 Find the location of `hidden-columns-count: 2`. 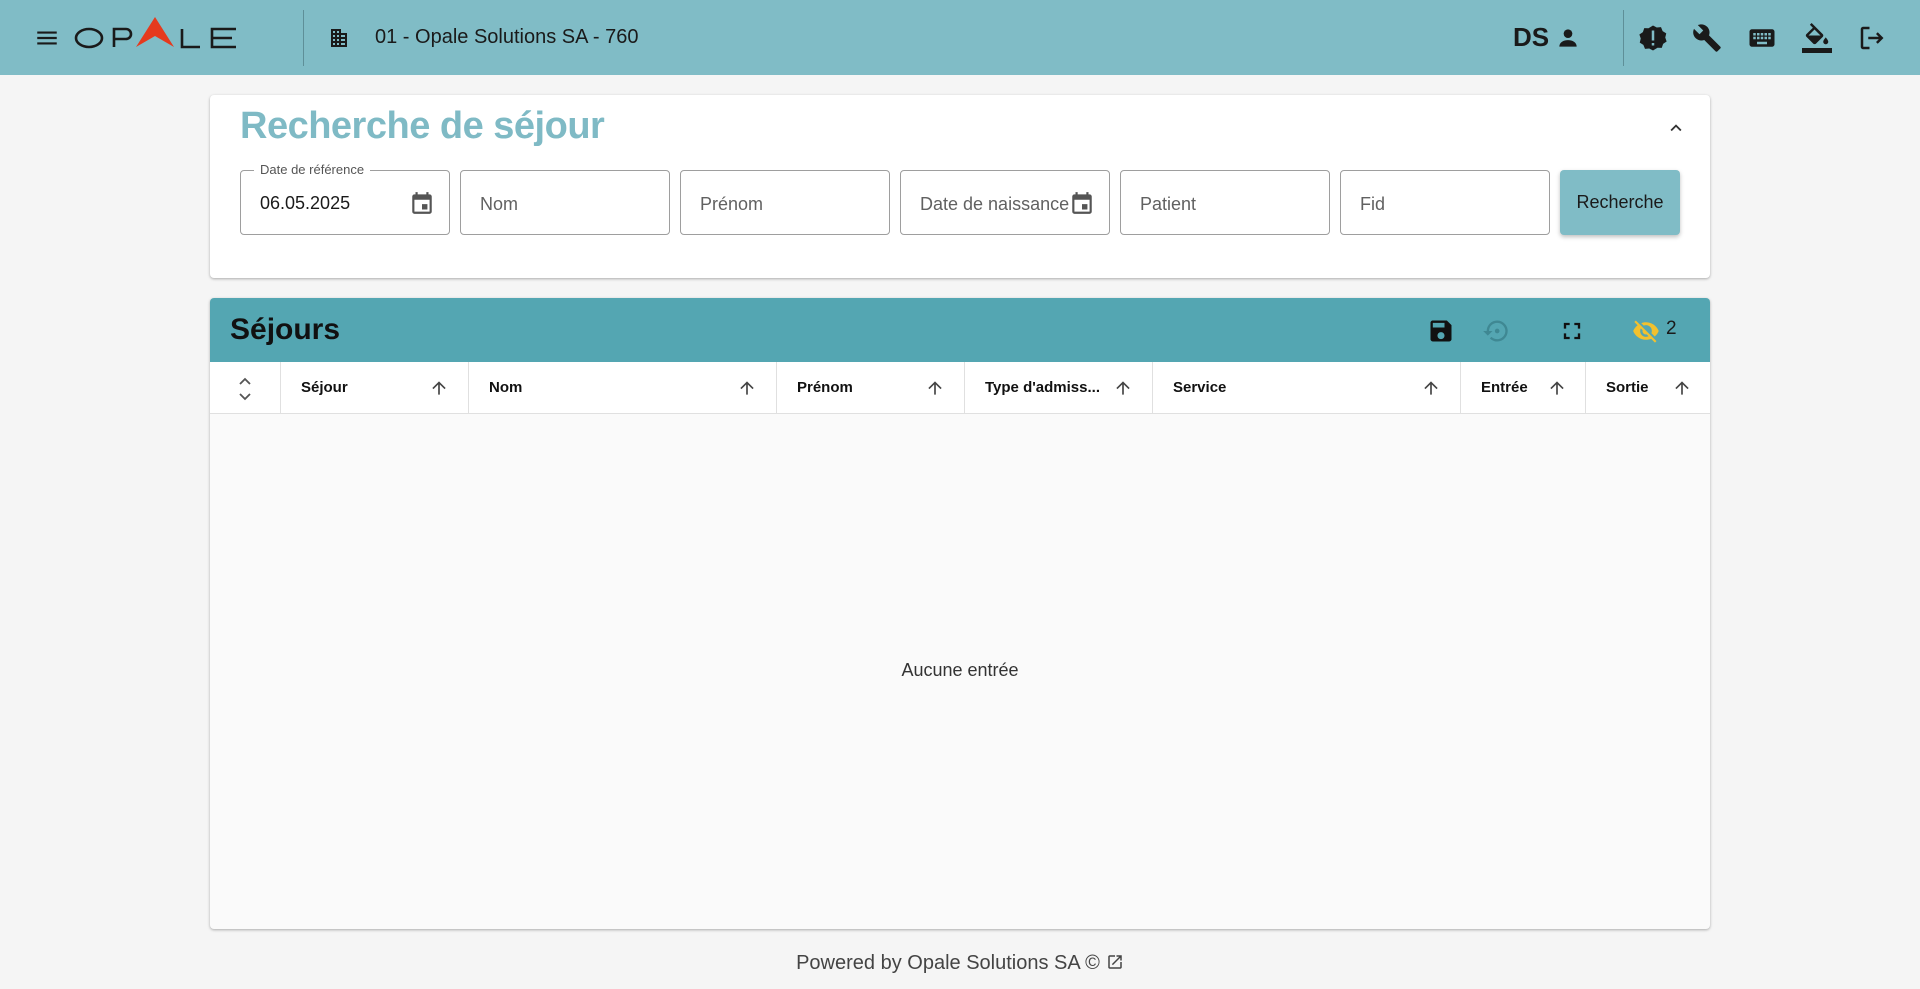

hidden-columns-count: 2 is located at coordinates (1671, 329).